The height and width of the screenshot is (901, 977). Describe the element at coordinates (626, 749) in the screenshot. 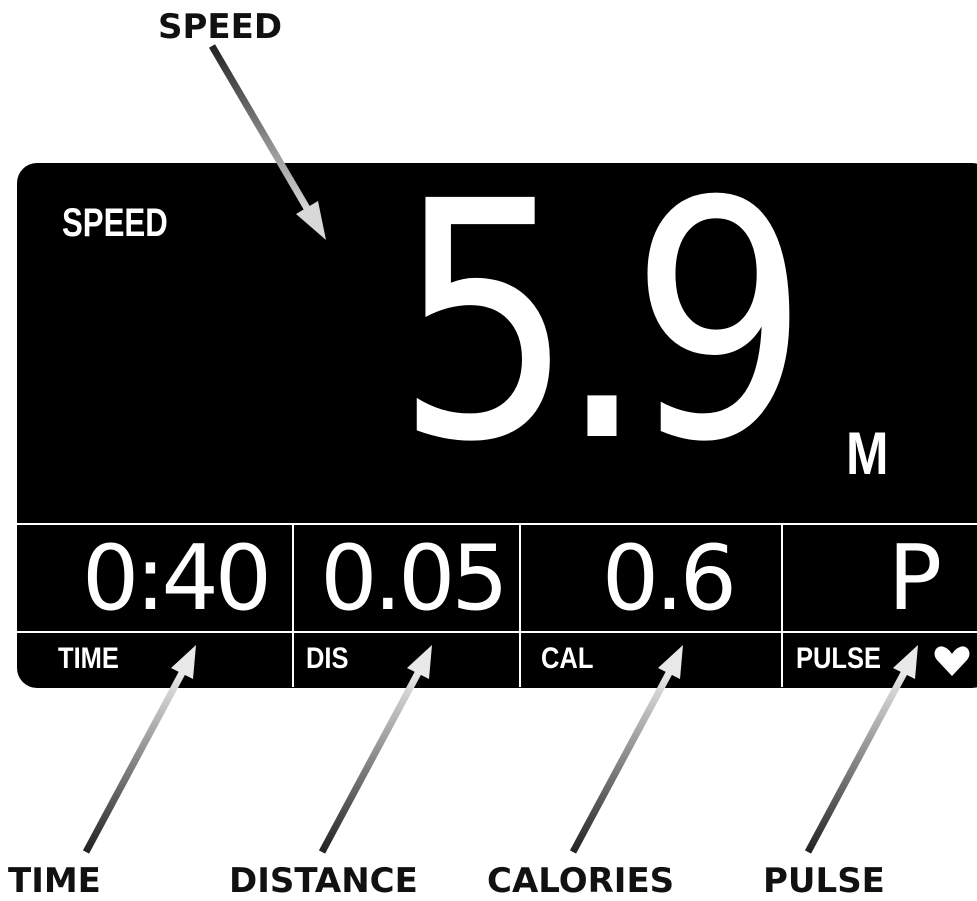

I see `arrow-calories` at that location.